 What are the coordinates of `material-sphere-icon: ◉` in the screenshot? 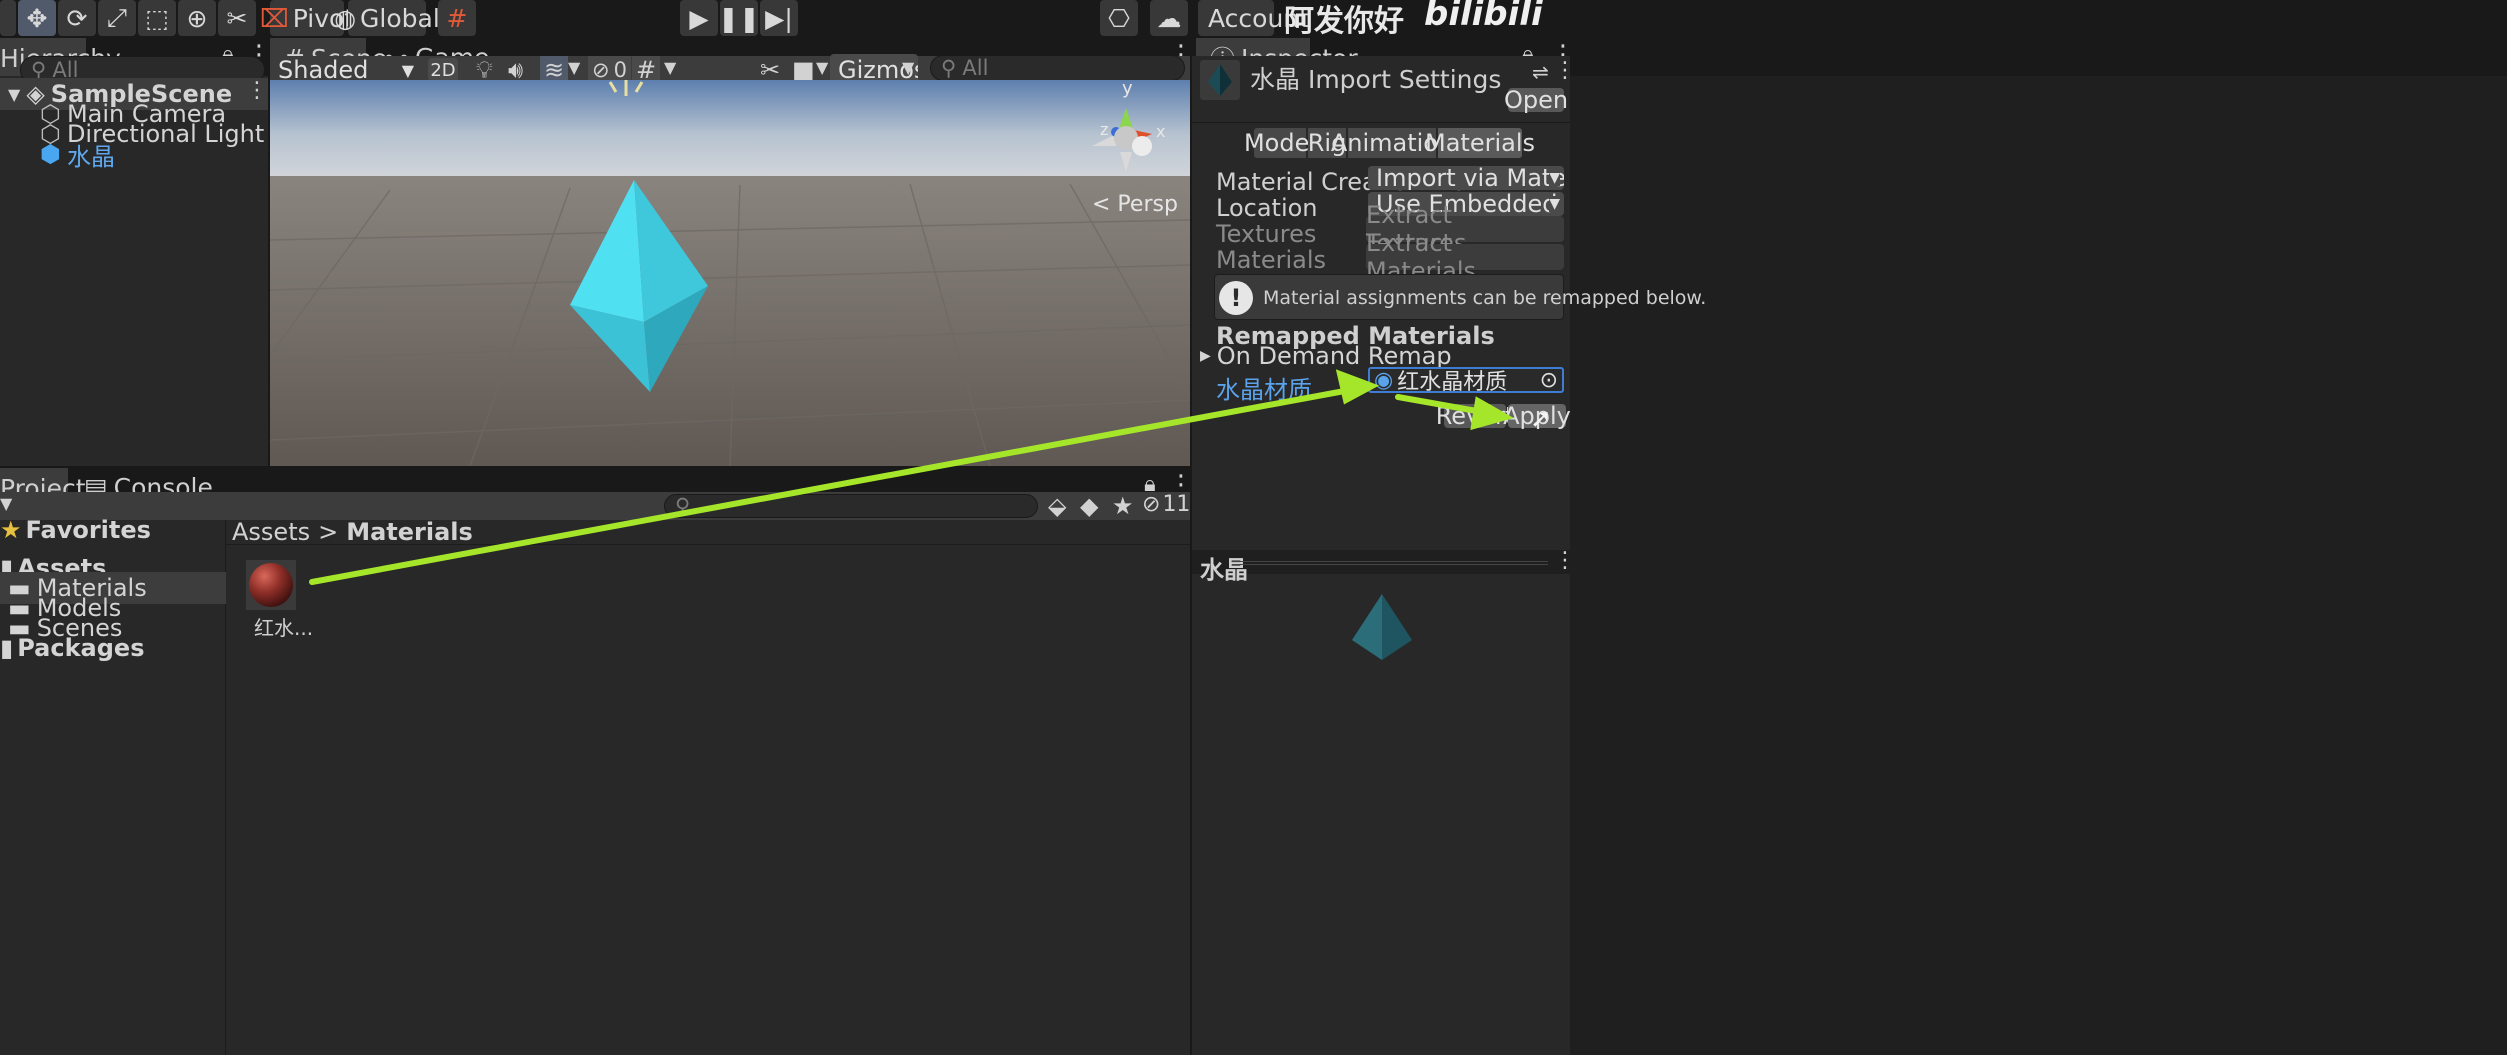 It's located at (1384, 380).